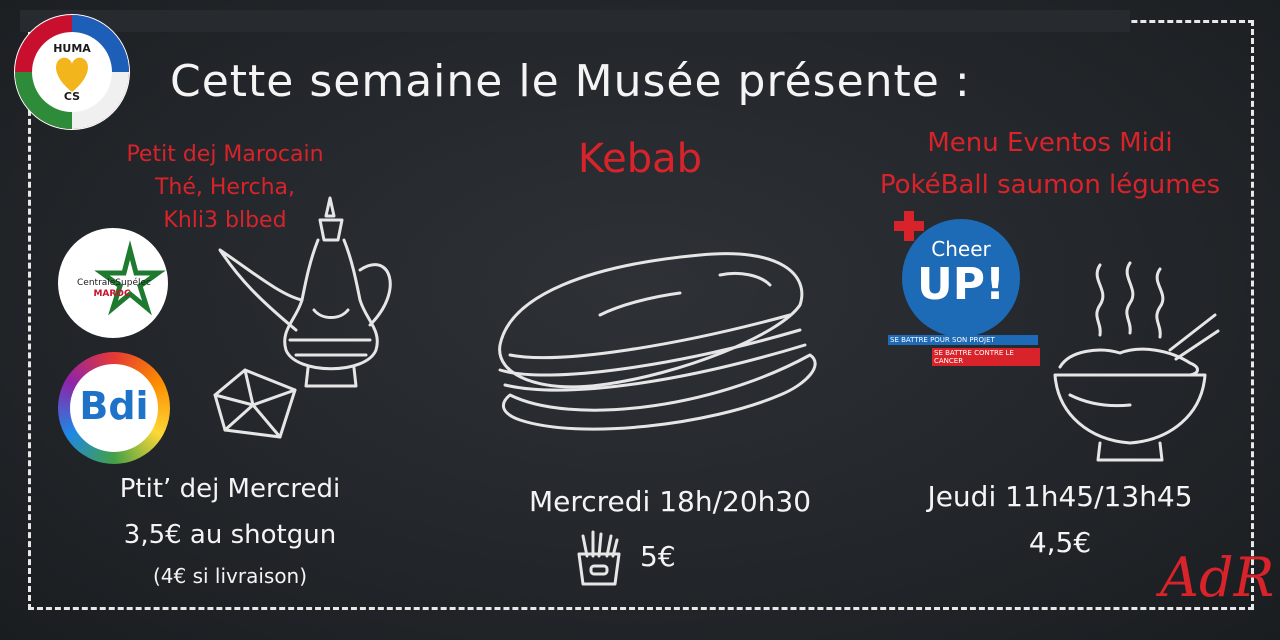 The image size is (1280, 640). Describe the element at coordinates (1050, 185) in the screenshot. I see `right-heading-line: PokéBall saumon légumes` at that location.